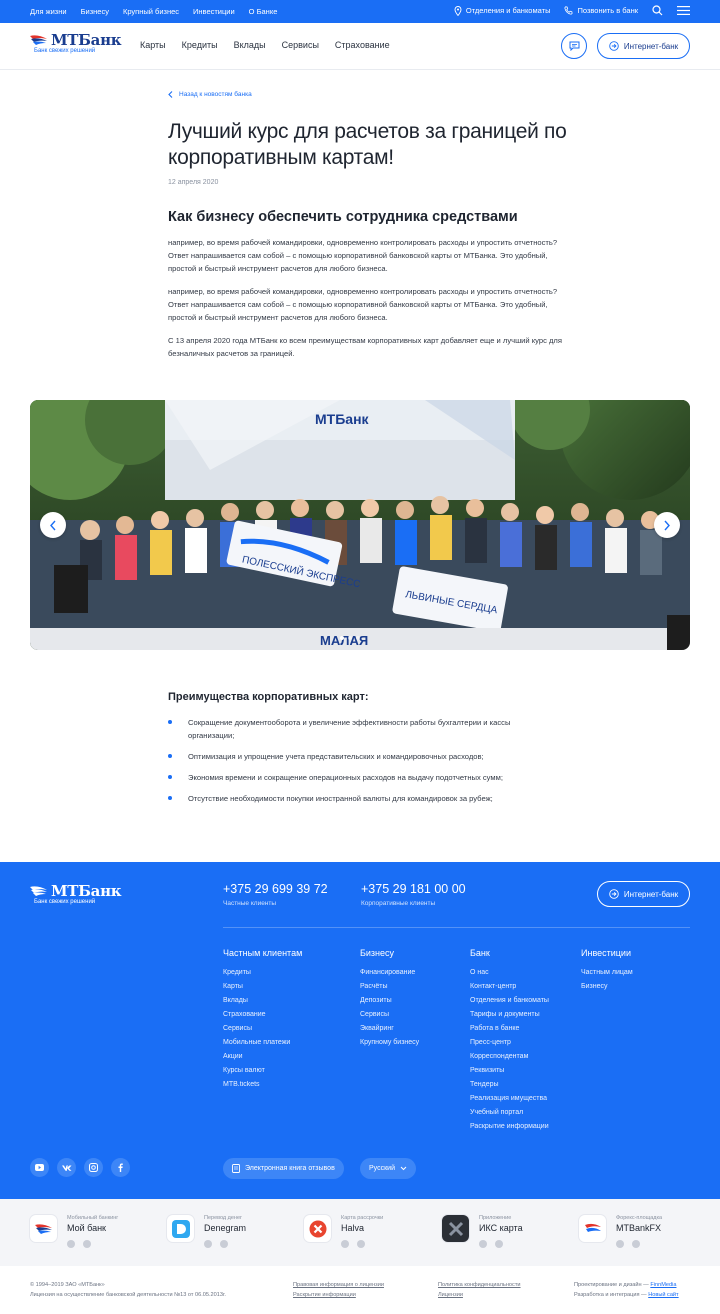  Describe the element at coordinates (262, 1001) in the screenshot. I see `footer-link: Вклады` at that location.